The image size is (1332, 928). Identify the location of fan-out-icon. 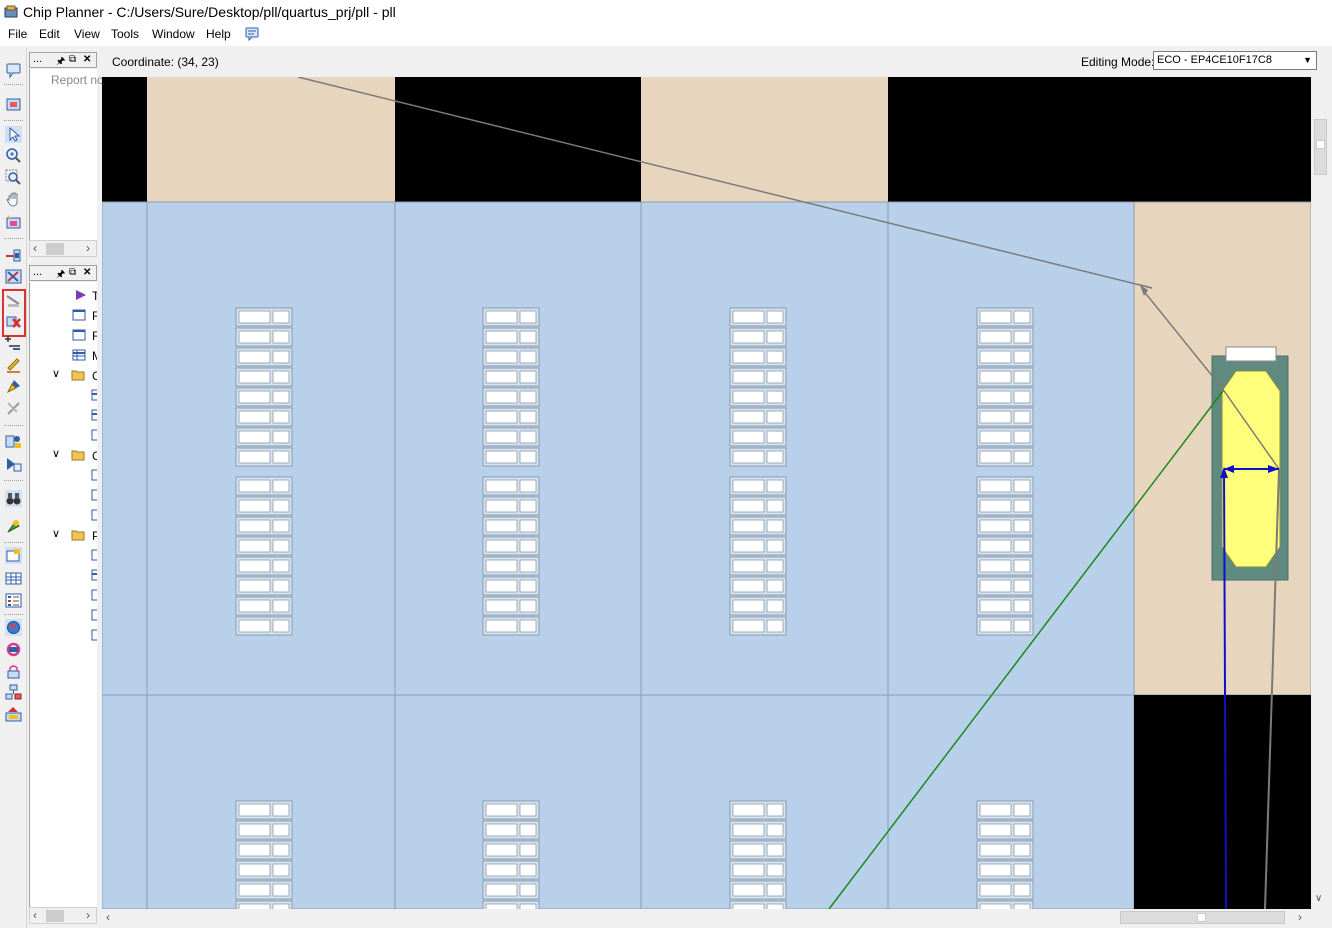
(13, 276).